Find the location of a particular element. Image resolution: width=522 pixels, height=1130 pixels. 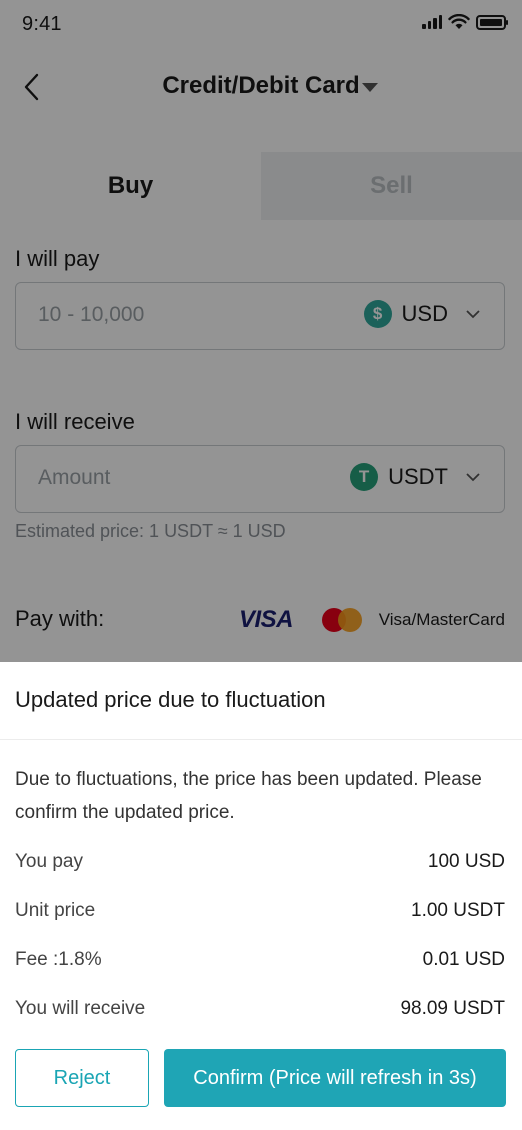

detail-label: Fee :1.8% is located at coordinates (58, 959).